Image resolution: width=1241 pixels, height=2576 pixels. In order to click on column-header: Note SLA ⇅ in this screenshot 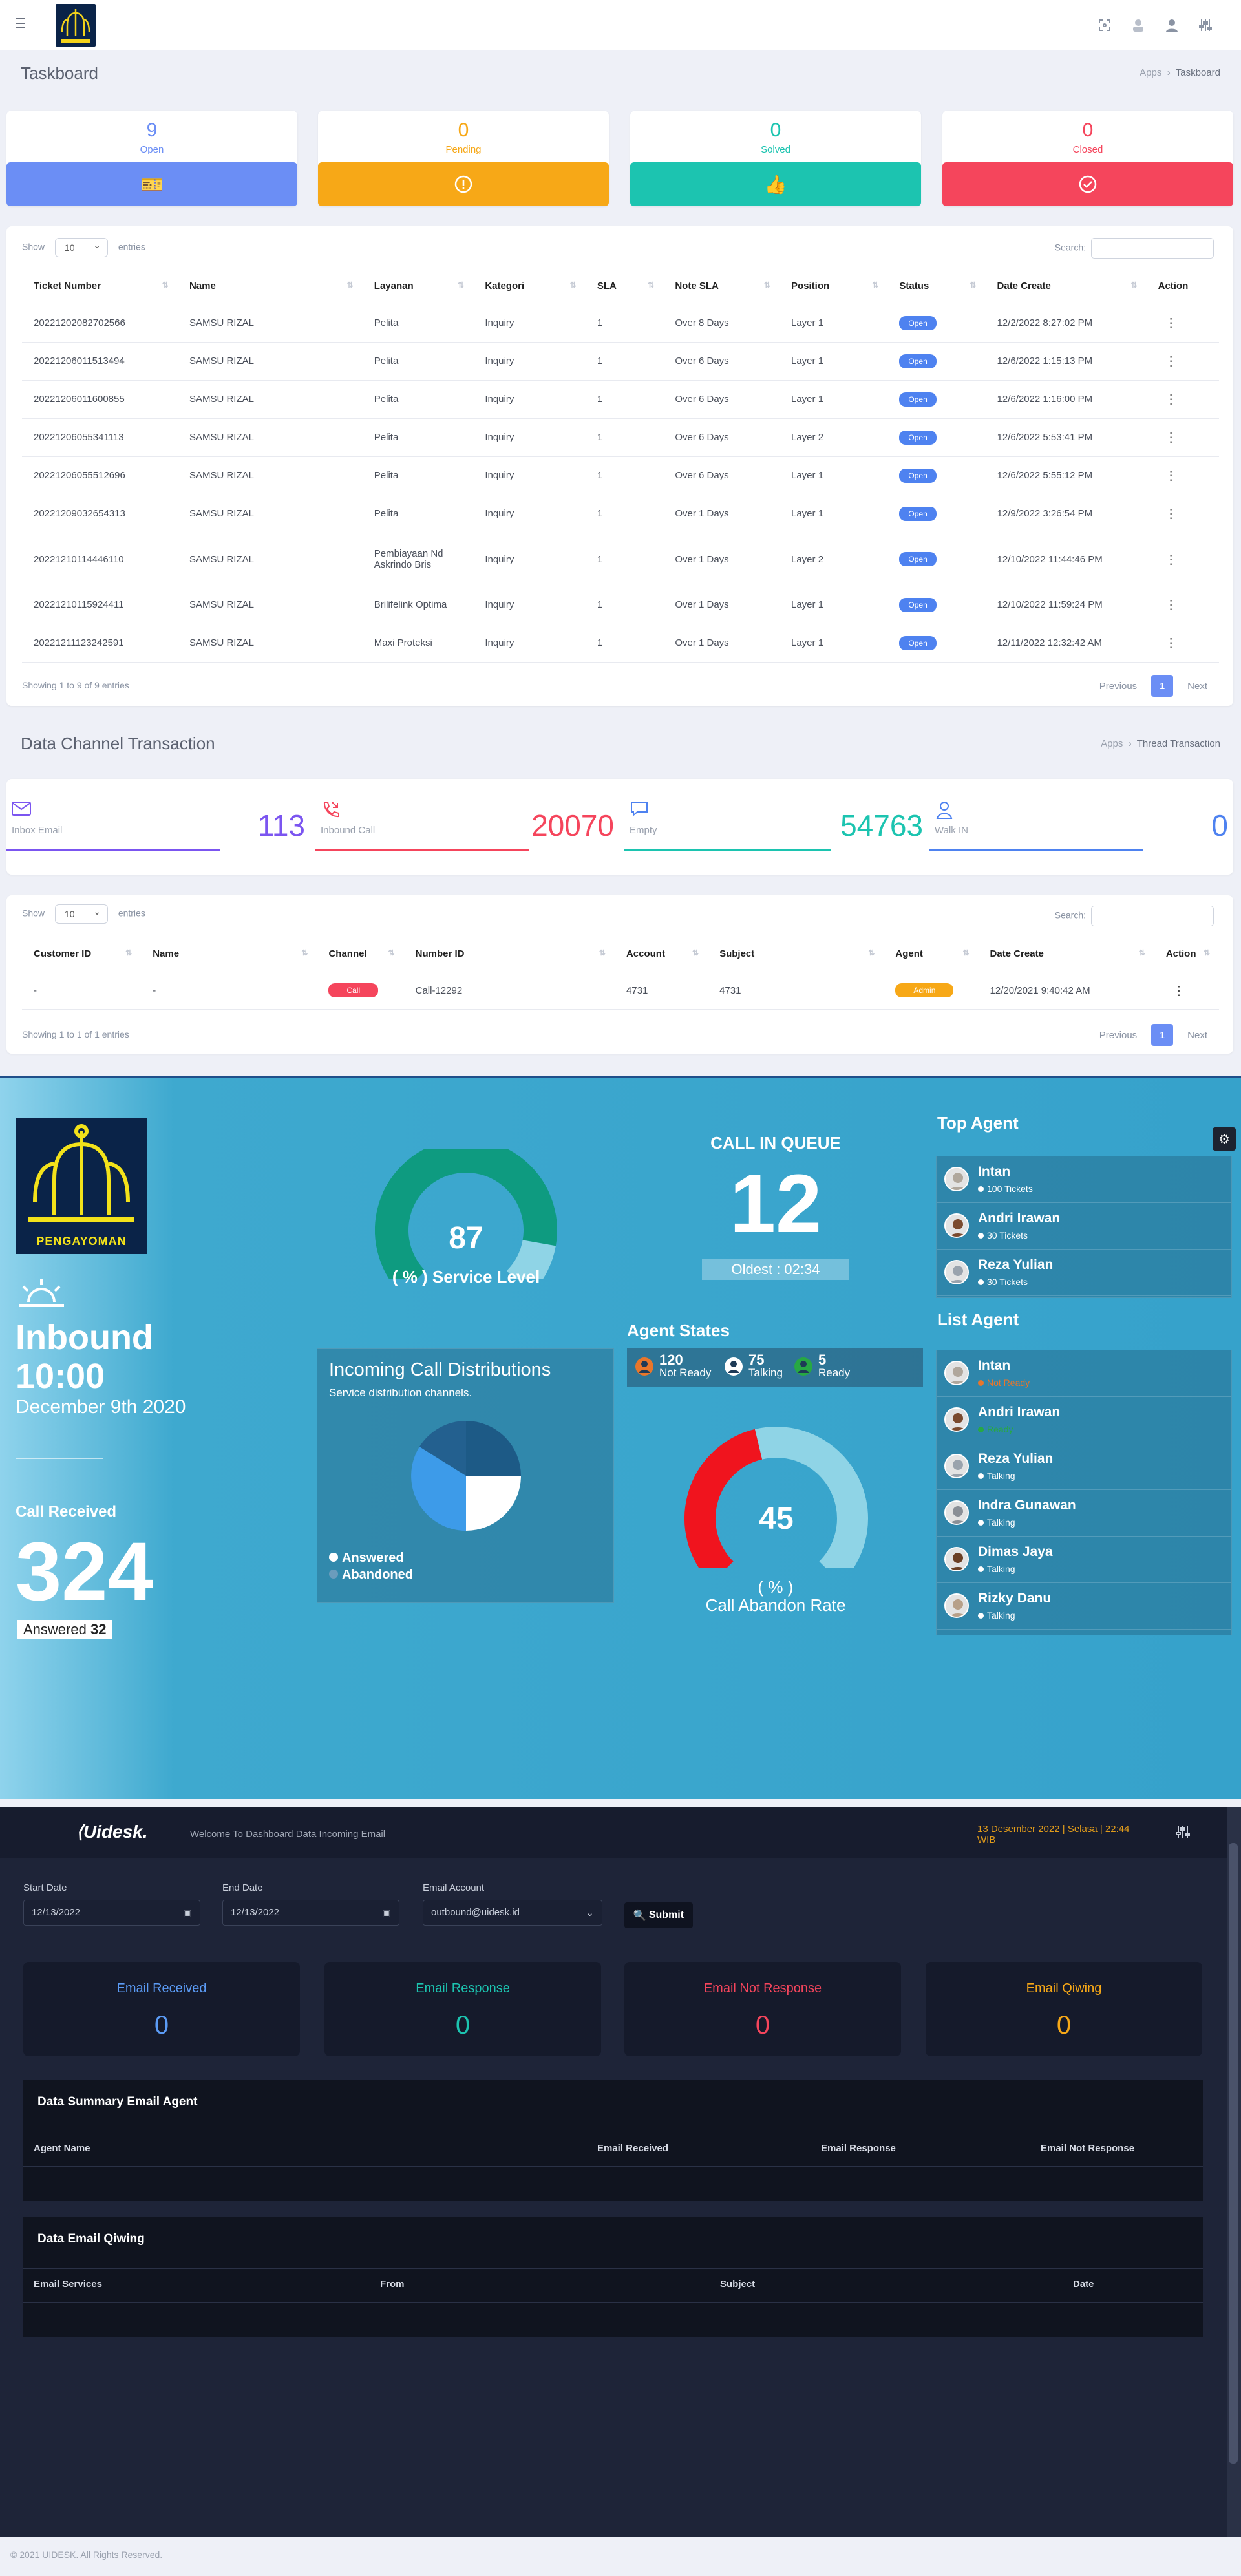, I will do `click(721, 286)`.